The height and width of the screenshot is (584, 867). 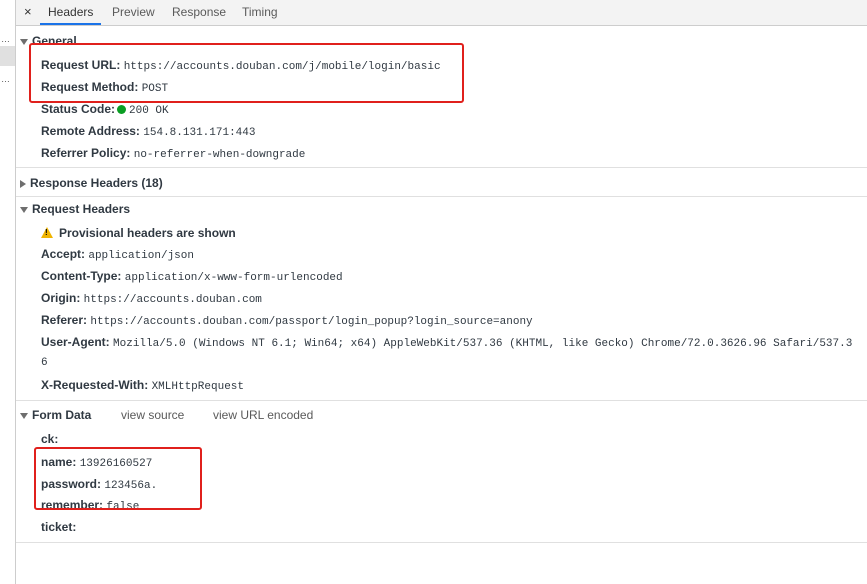 I want to click on response-headers-toggle: Response Headers (18), so click(x=91, y=183).